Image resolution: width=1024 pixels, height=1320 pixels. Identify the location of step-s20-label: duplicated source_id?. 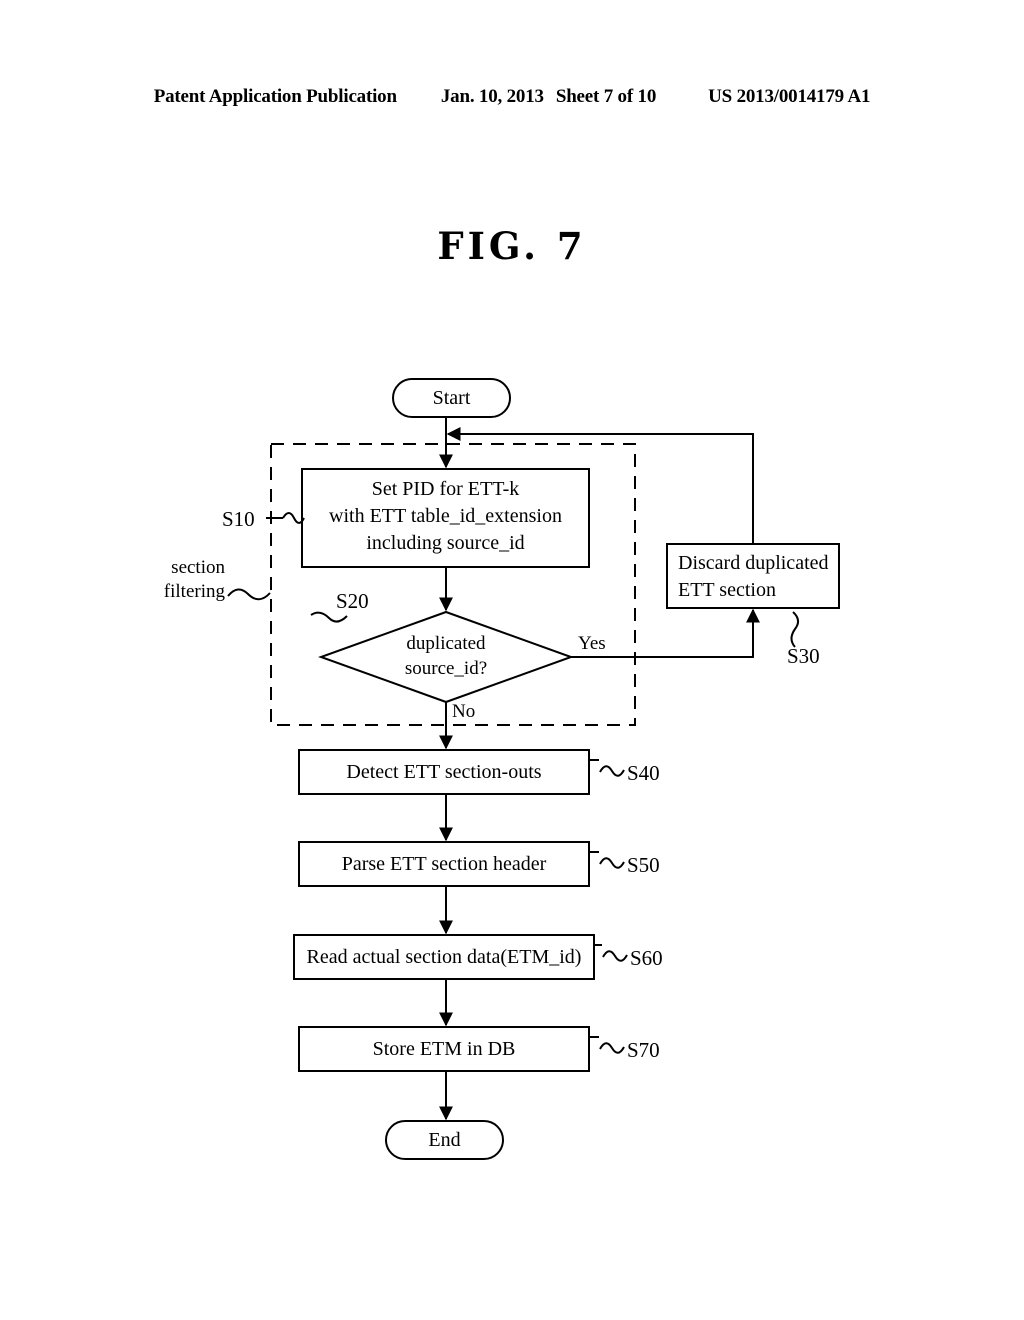
(446, 656).